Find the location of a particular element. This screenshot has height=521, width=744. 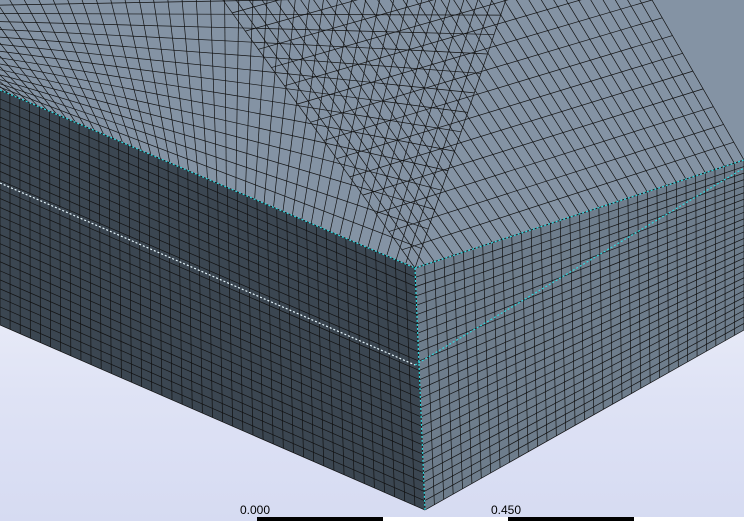

scale-label-start: 0.000 is located at coordinates (255, 510).